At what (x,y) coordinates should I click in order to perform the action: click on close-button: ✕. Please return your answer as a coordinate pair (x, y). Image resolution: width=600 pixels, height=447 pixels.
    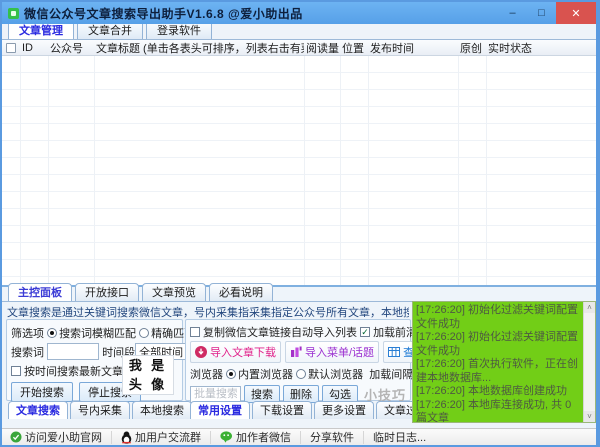
    Looking at the image, I should click on (576, 13).